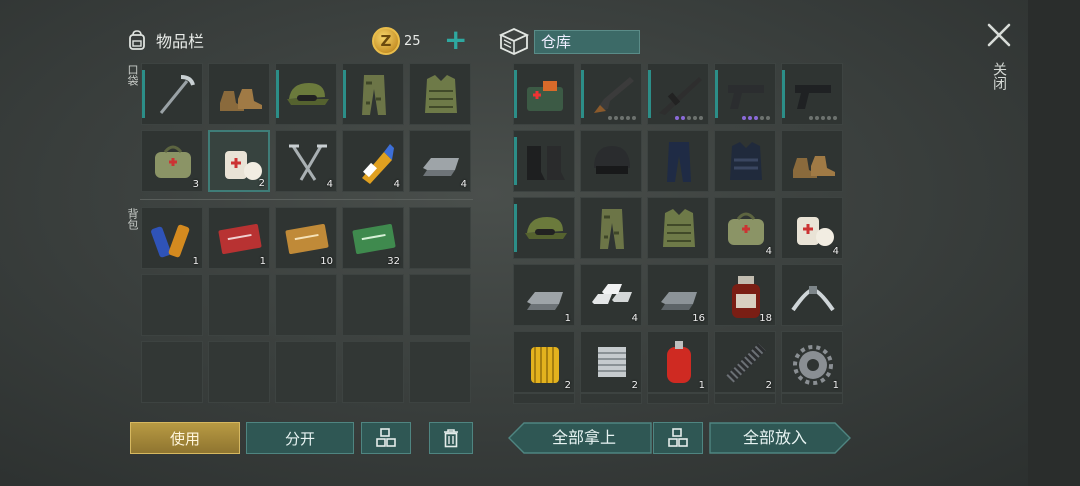  I want to click on warehouse-tab: 仓库, so click(587, 42).